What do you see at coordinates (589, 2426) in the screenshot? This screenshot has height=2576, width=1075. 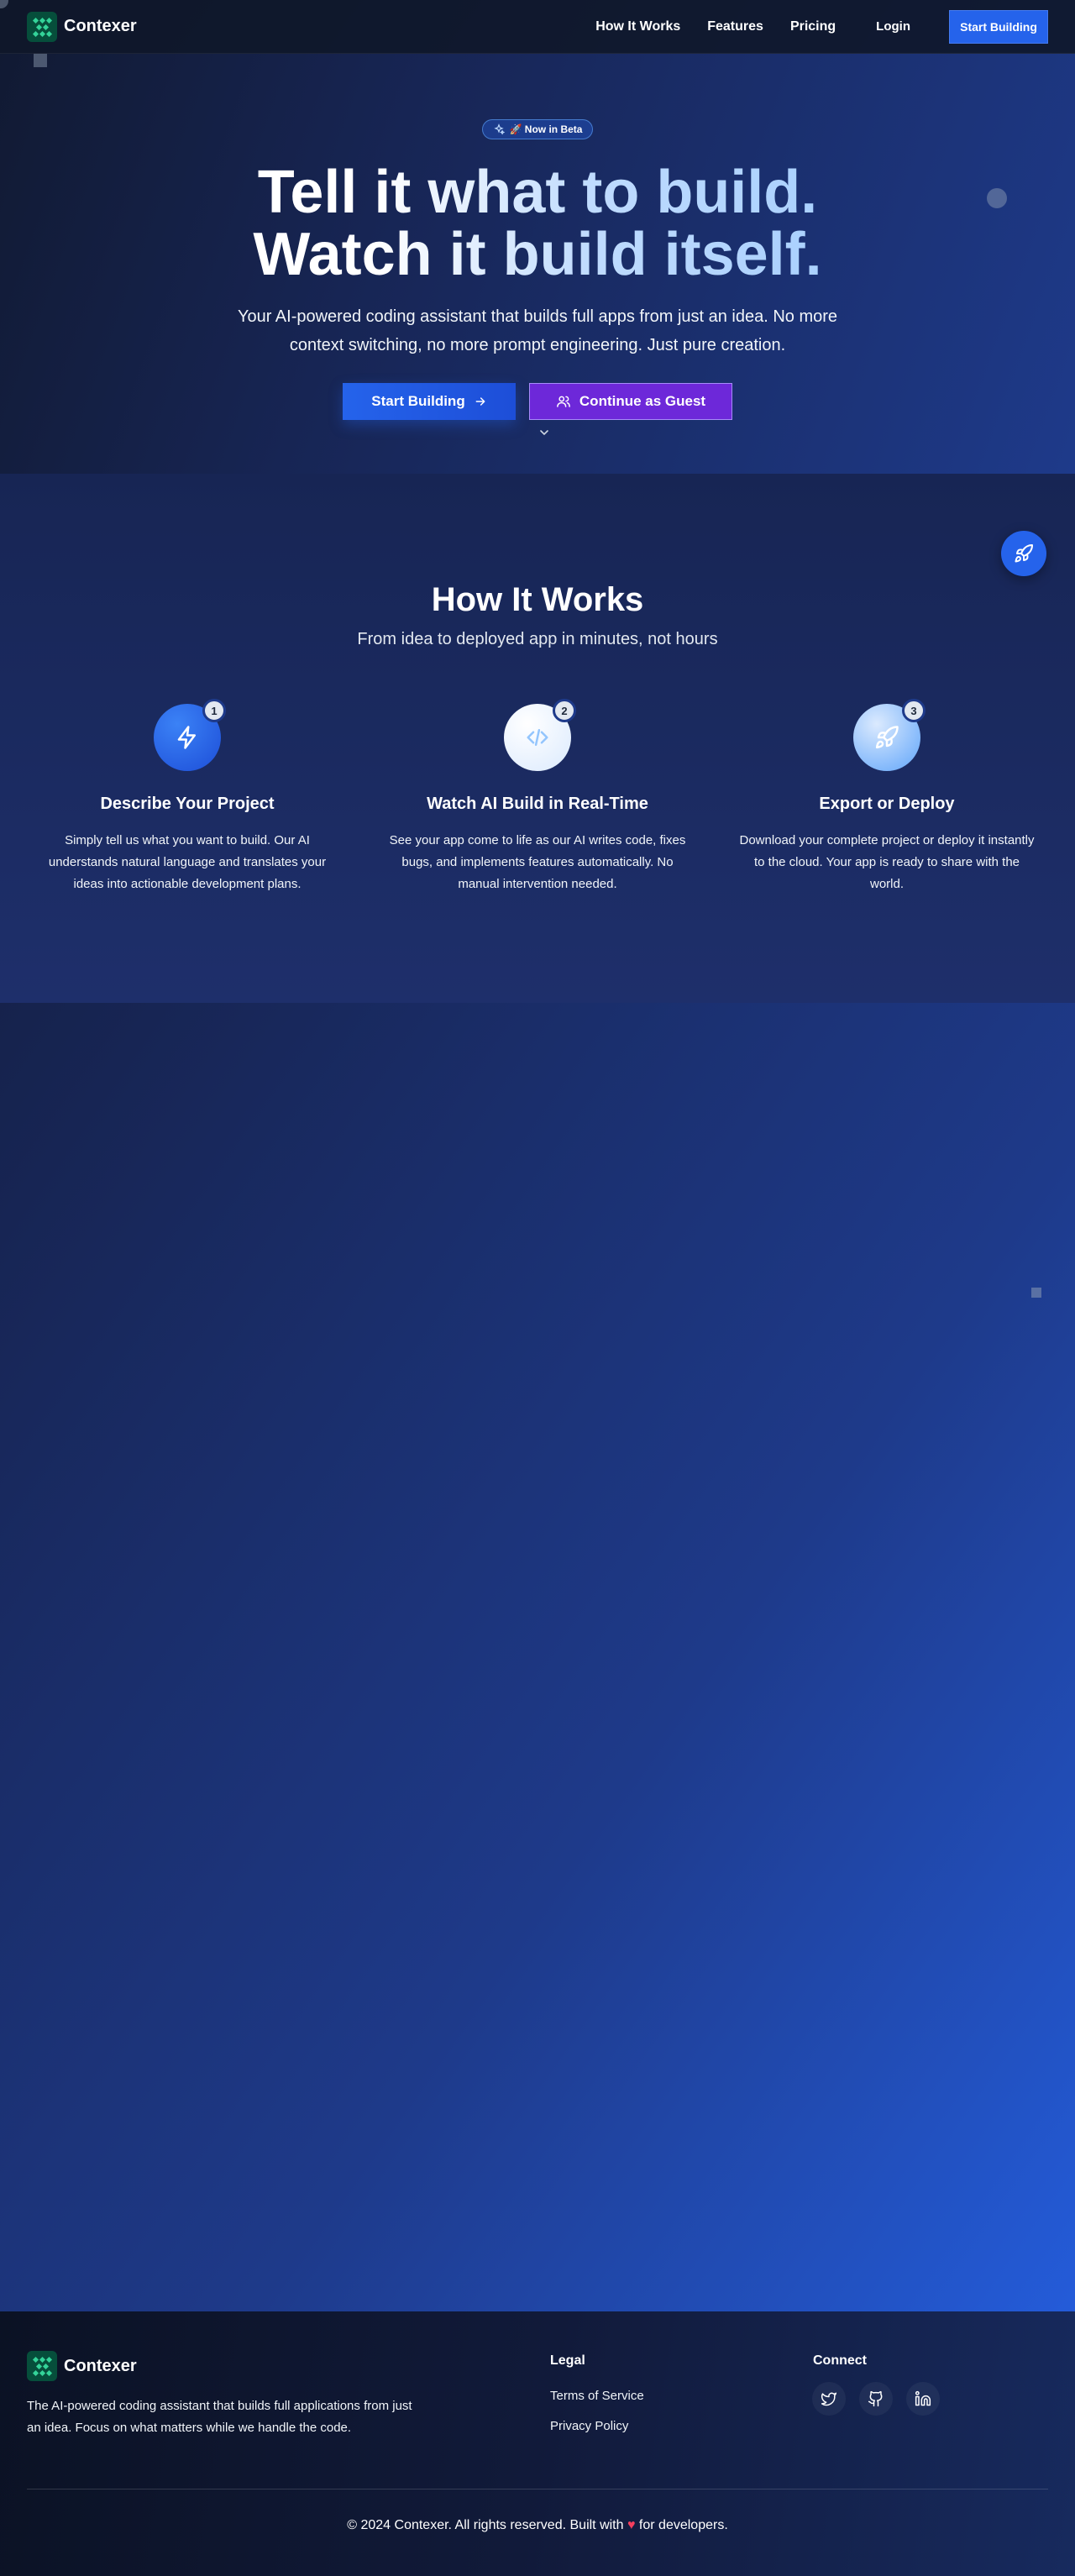 I see `privacy-policy-link: Privacy Policy` at bounding box center [589, 2426].